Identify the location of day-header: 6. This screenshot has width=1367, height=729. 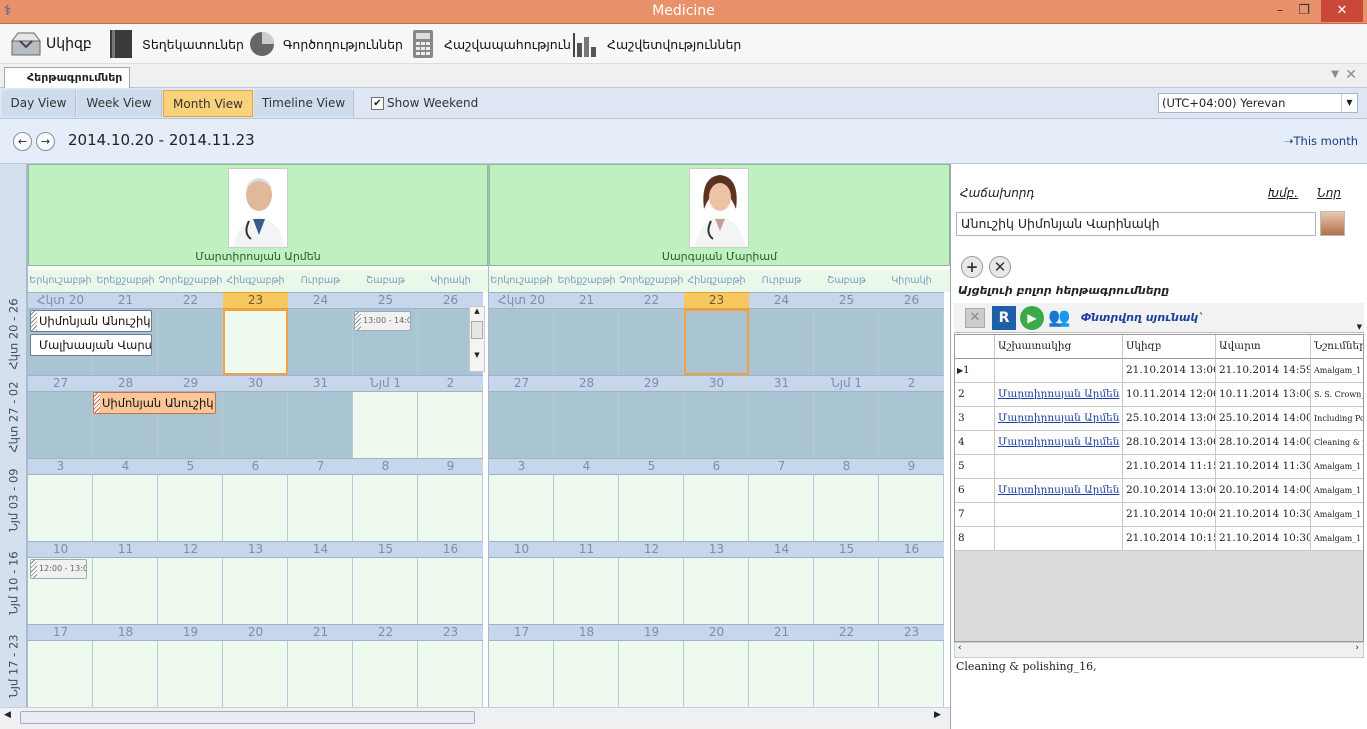
(255, 466).